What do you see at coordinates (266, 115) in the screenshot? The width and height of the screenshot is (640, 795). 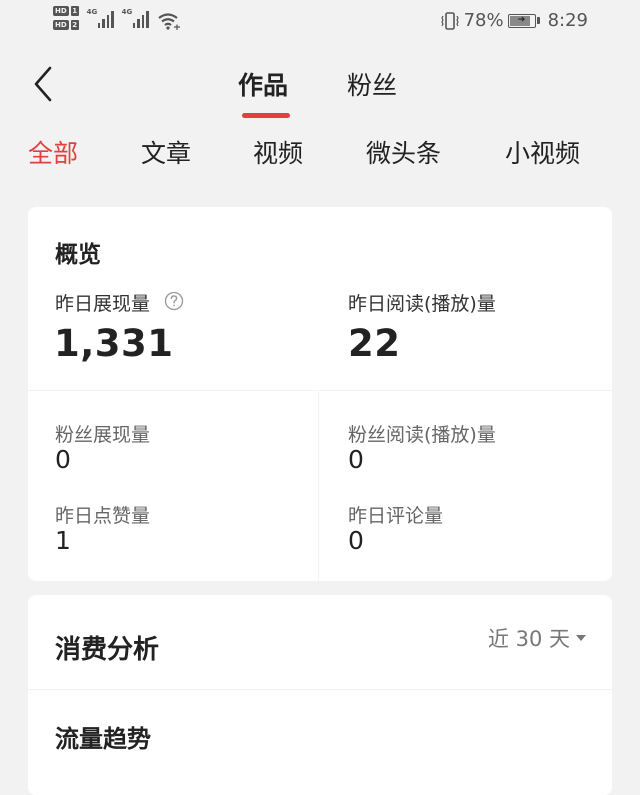 I see `active-tab-indicator` at bounding box center [266, 115].